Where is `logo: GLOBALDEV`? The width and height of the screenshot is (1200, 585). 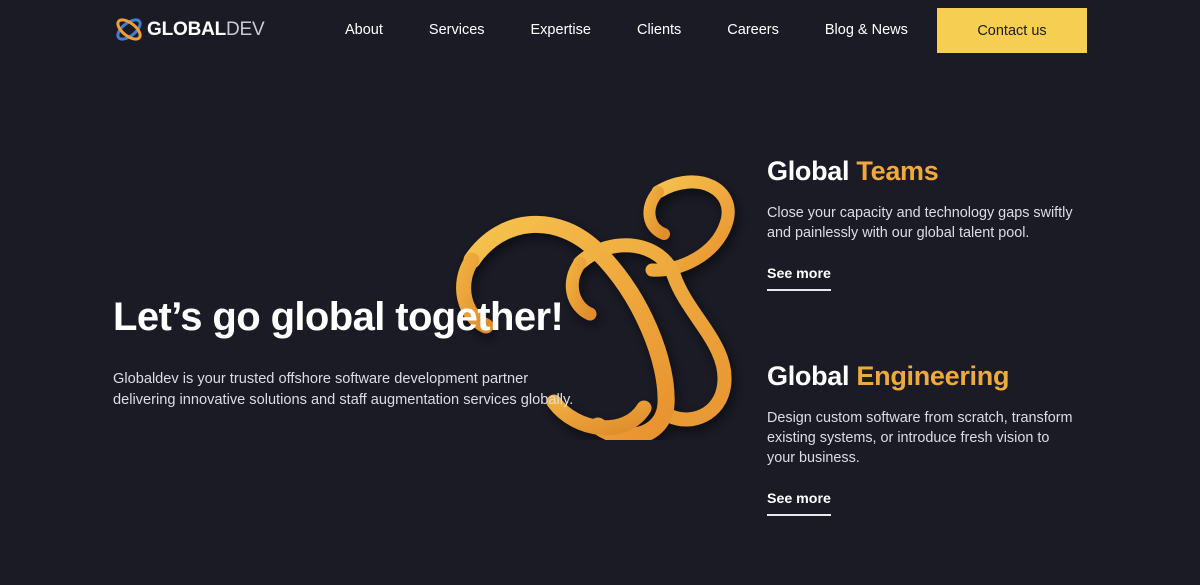
logo: GLOBALDEV is located at coordinates (189, 29).